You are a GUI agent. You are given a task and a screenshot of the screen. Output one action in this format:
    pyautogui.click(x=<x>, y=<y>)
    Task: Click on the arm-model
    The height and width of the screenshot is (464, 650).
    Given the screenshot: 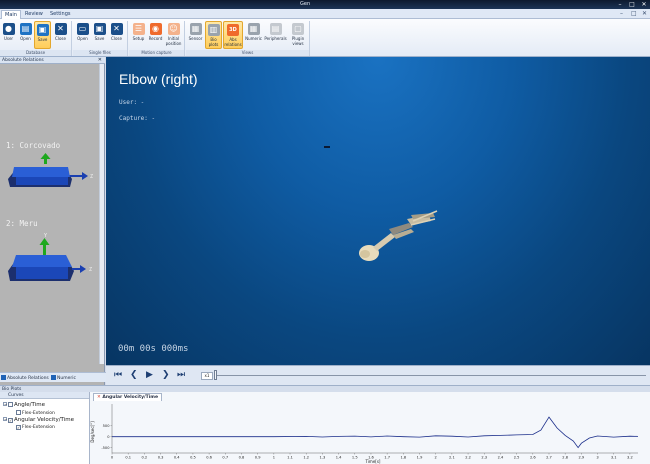 What is the action you would take?
    pyautogui.click(x=398, y=235)
    